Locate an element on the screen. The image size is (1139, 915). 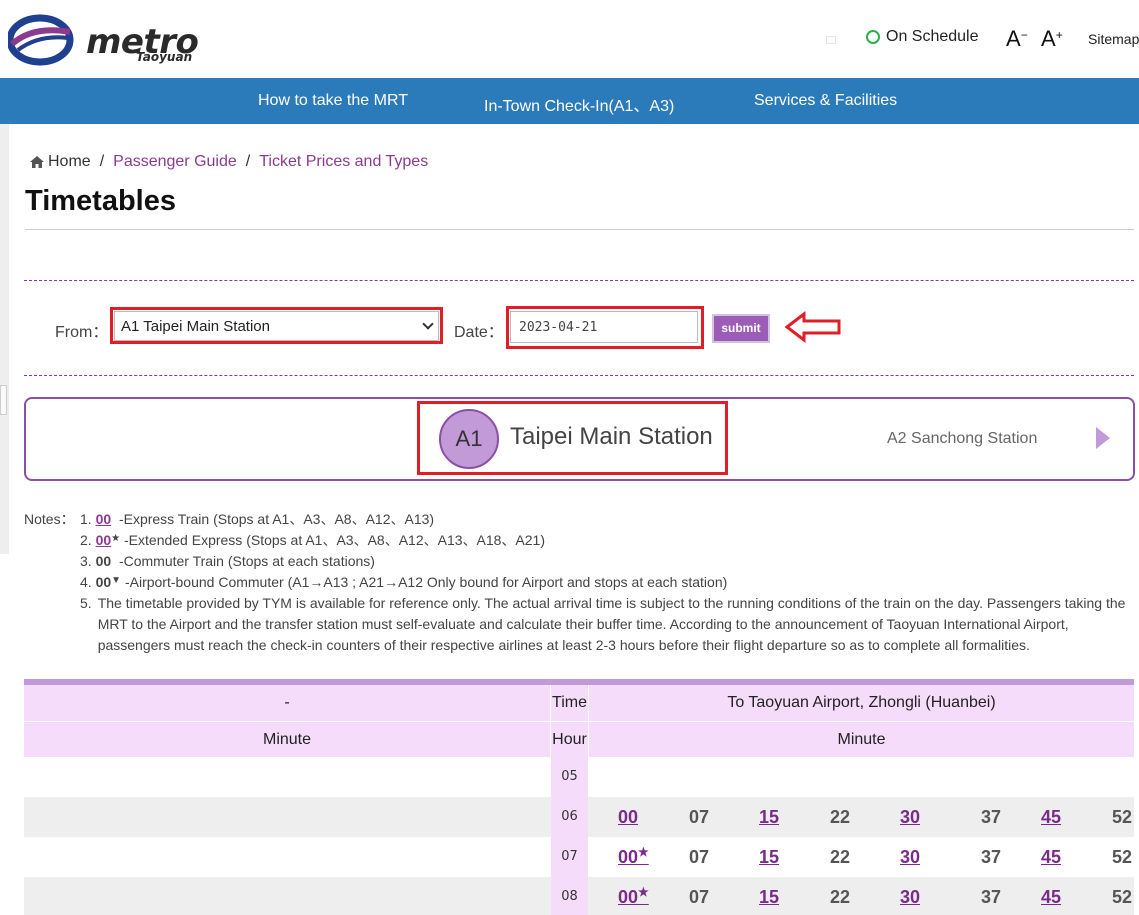
breadcrumb-ticket-prices: Ticket Prices and Types is located at coordinates (343, 162).